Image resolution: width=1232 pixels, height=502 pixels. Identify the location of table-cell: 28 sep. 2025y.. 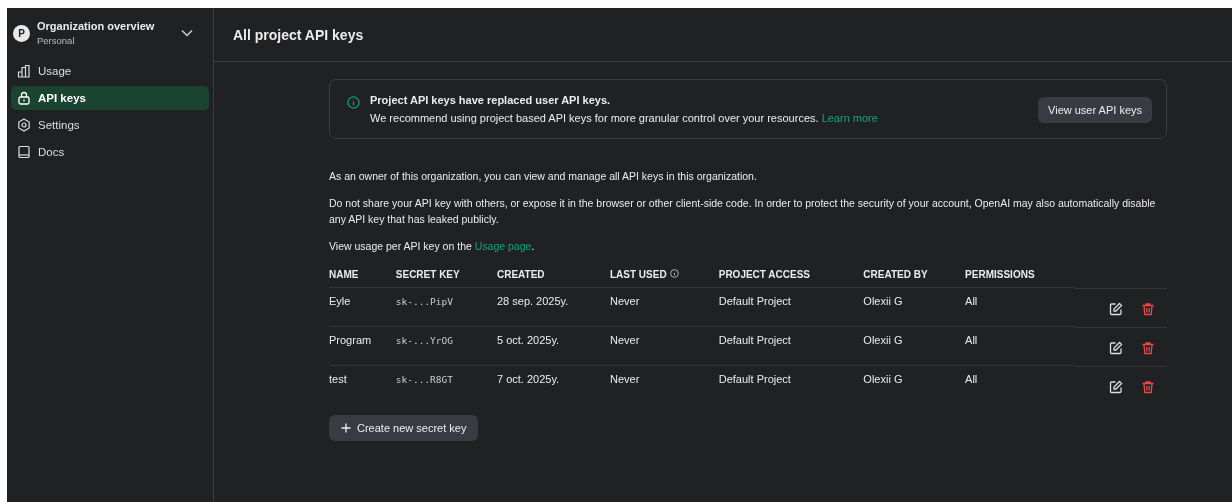
(533, 301).